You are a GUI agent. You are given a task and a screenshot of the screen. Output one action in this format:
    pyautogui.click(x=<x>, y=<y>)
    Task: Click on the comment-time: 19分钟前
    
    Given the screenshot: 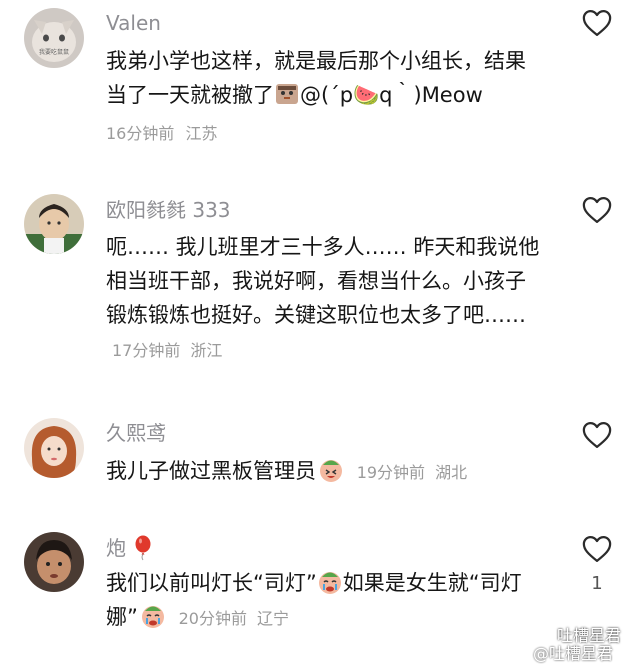 What is the action you would take?
    pyautogui.click(x=391, y=472)
    